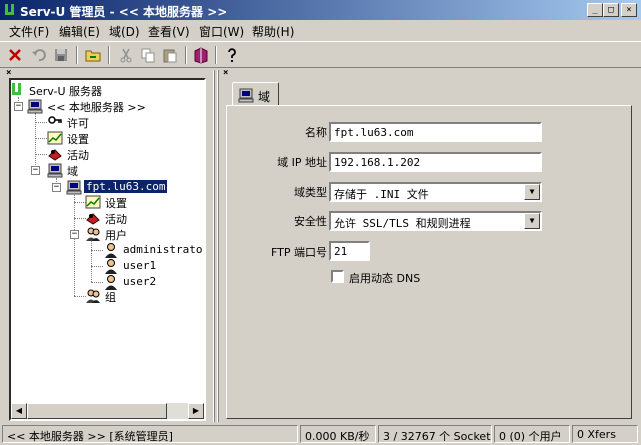  I want to click on security-value: 允许 SSL/TLS 和规则进程, so click(402, 223).